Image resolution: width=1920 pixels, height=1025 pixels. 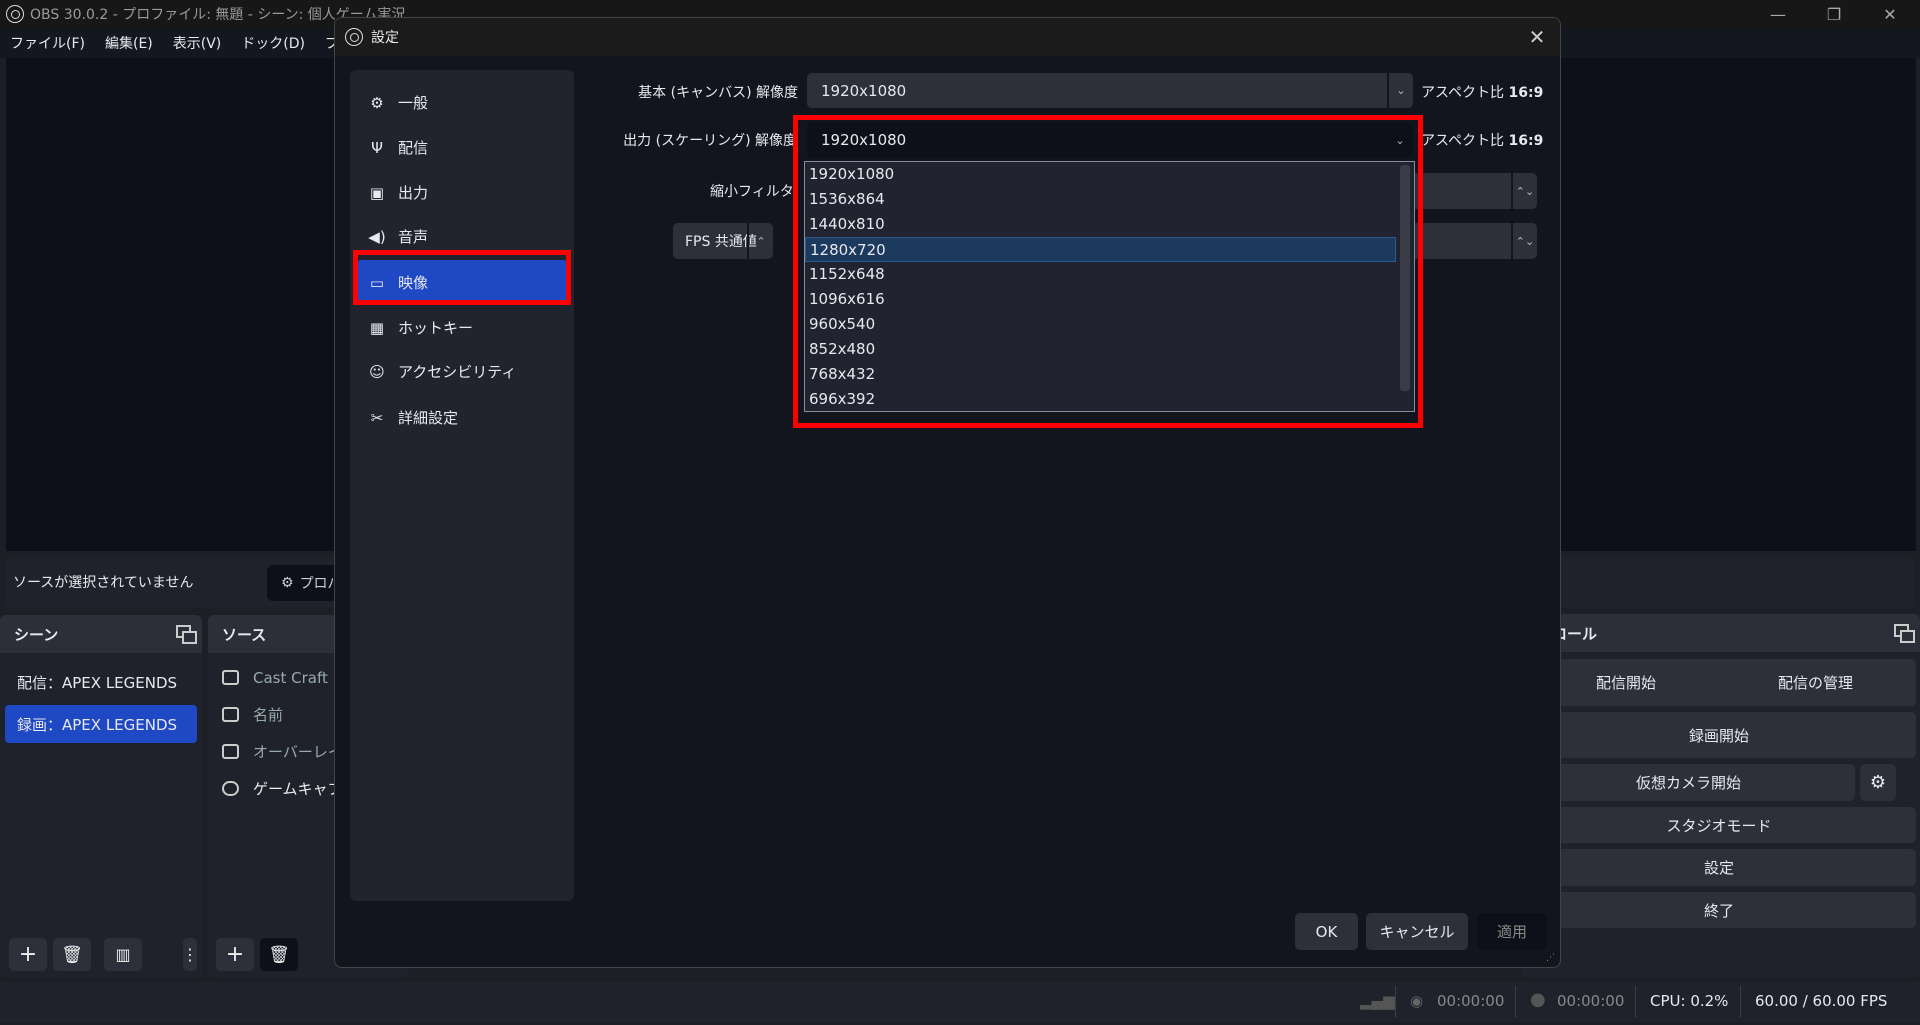 What do you see at coordinates (723, 241) in the screenshot?
I see `fps-type-combo: FPS 共通値 ⌃` at bounding box center [723, 241].